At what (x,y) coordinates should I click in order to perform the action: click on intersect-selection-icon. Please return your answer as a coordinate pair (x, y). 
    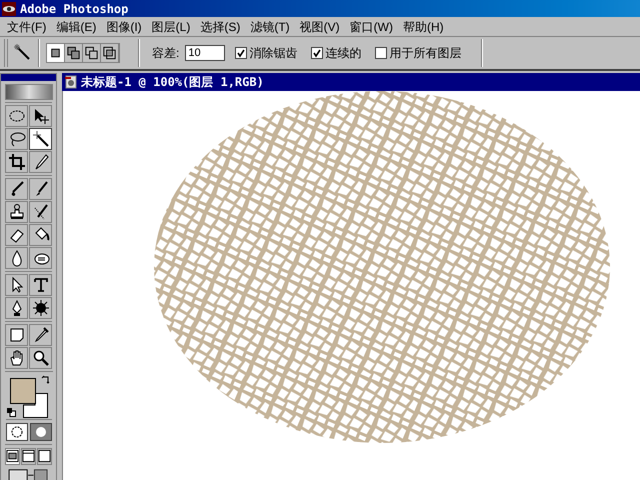
    Looking at the image, I should click on (109, 53).